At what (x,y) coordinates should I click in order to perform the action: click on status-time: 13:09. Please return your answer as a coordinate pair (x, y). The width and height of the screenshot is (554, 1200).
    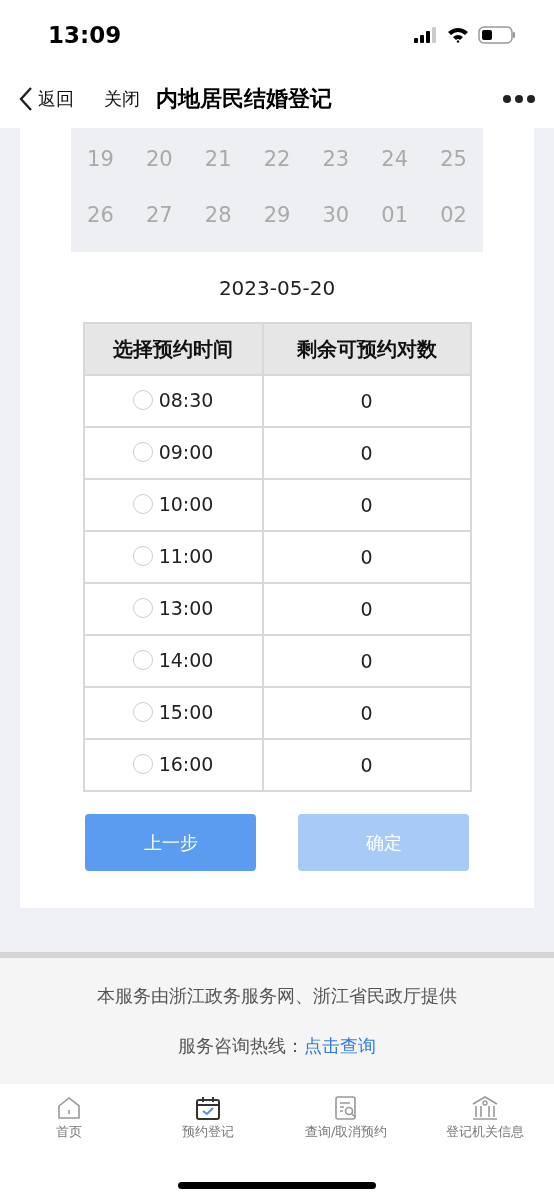
    Looking at the image, I should click on (85, 35).